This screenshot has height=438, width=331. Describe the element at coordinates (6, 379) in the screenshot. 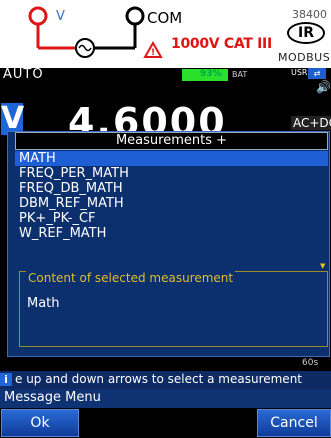

I see `info-icon: i` at that location.